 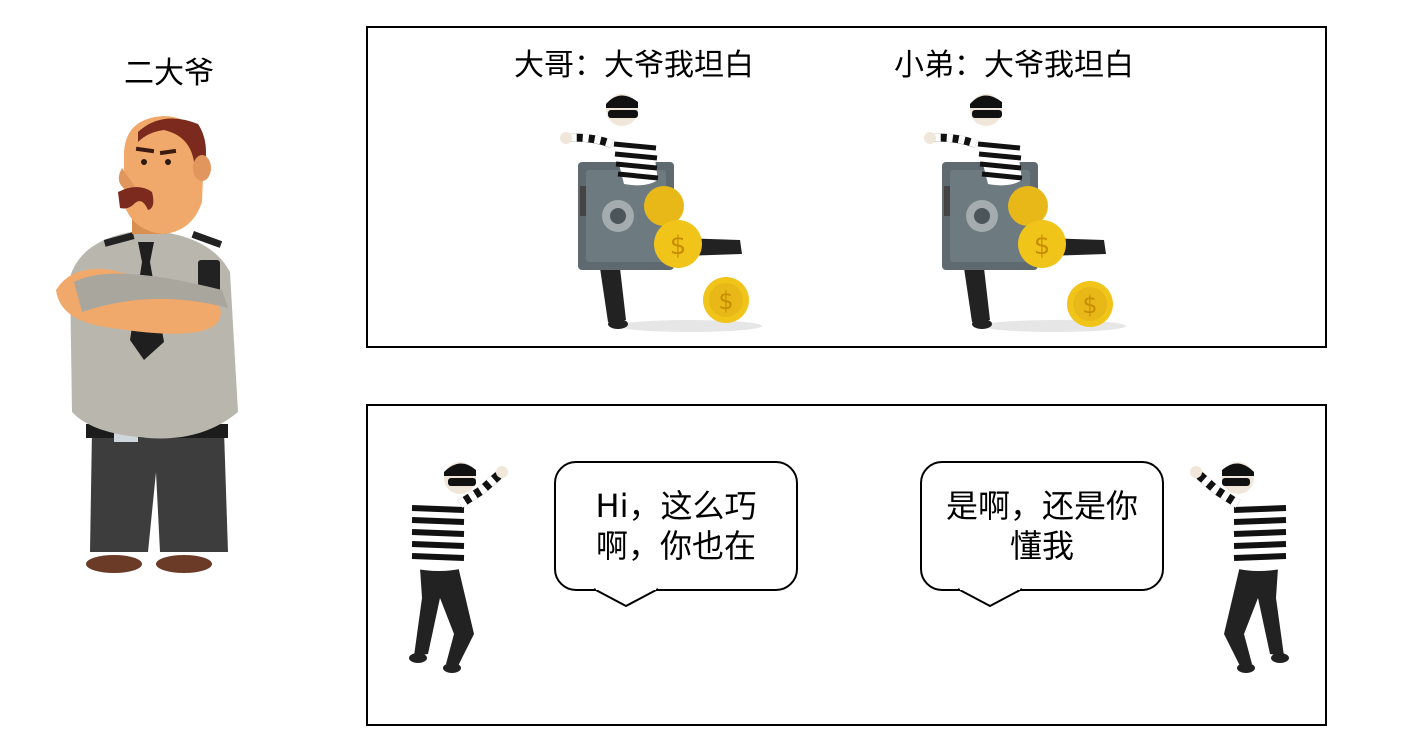 I want to click on left-bubble-tail, so click(x=626, y=598).